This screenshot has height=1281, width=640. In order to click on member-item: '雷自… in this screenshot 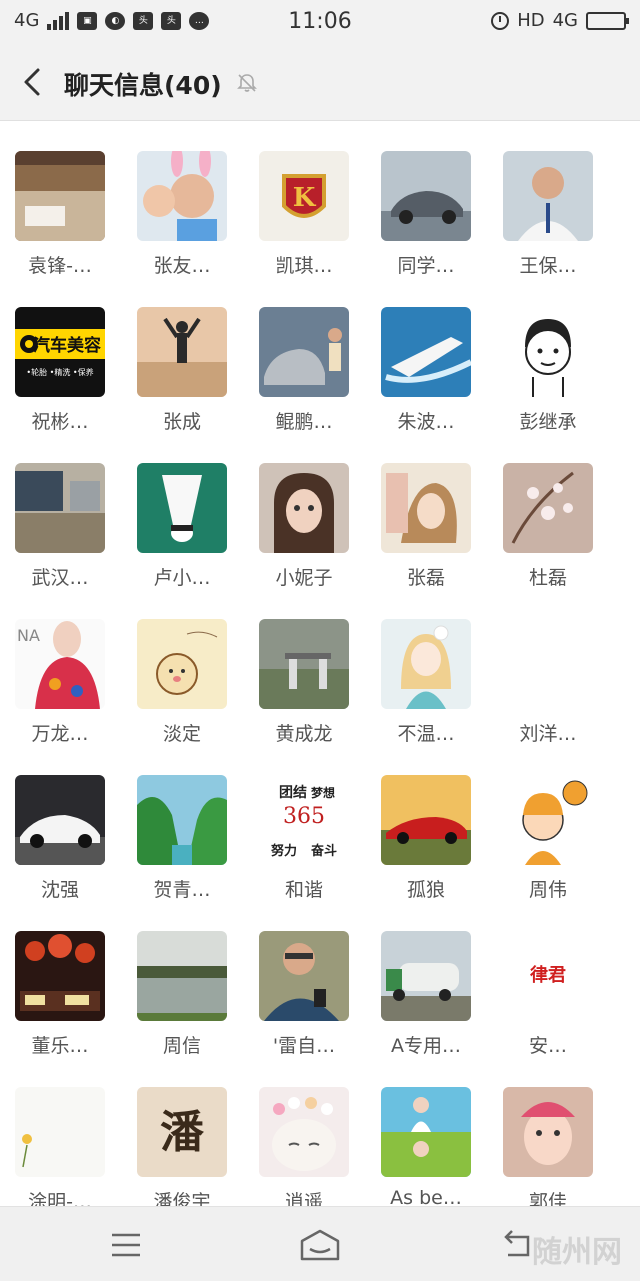, I will do `click(304, 1006)`.